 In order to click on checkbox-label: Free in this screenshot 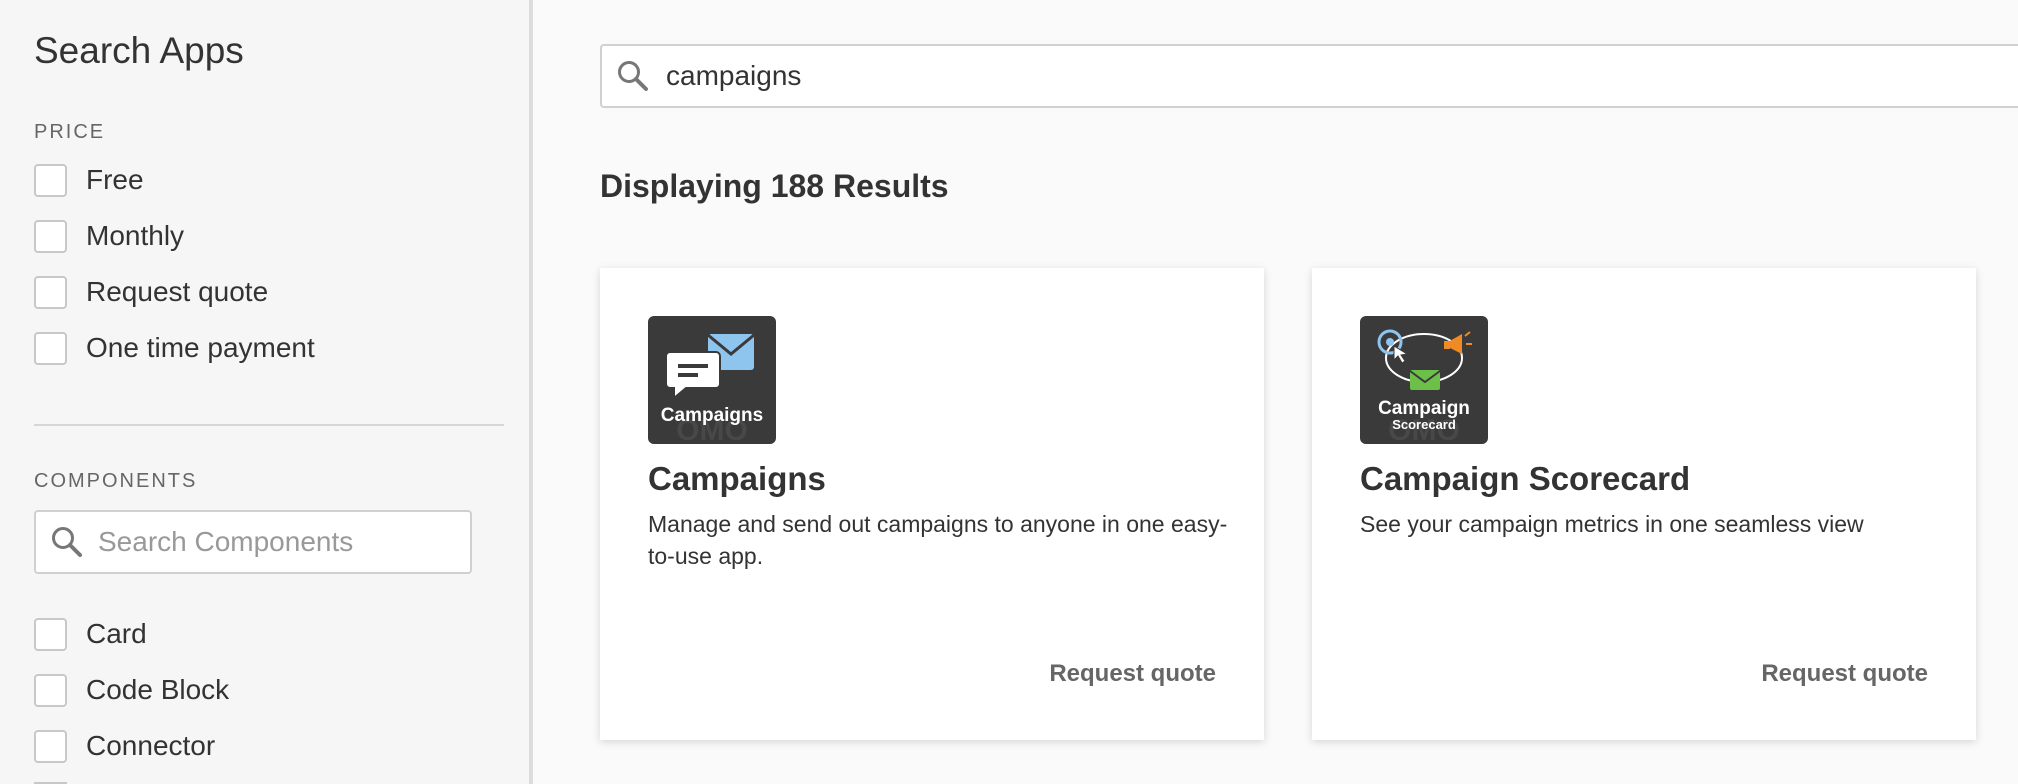, I will do `click(115, 179)`.